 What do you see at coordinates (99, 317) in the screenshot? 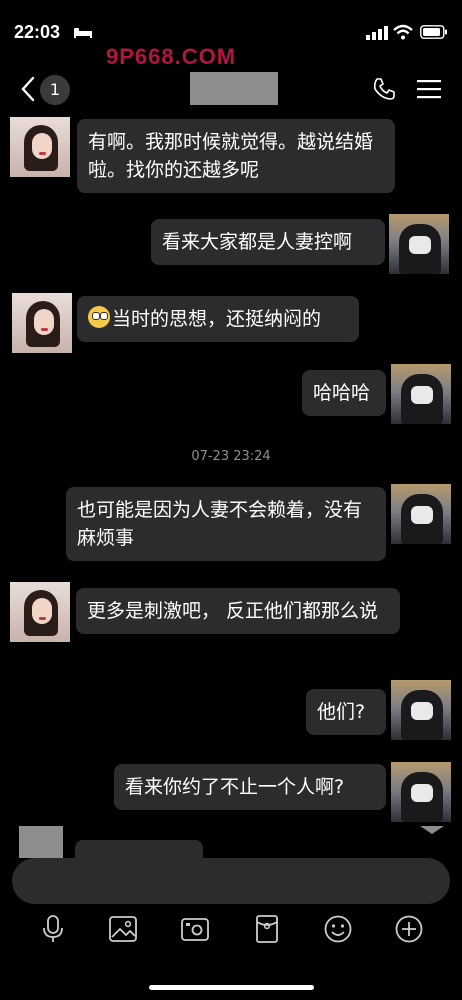
I see `flushed-face-emoji-icon` at bounding box center [99, 317].